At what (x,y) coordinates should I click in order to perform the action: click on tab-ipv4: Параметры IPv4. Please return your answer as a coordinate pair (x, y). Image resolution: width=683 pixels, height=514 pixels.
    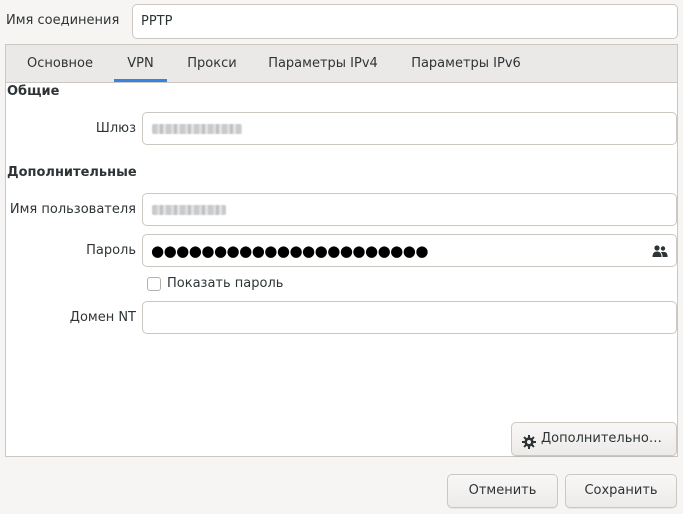
    Looking at the image, I should click on (323, 63).